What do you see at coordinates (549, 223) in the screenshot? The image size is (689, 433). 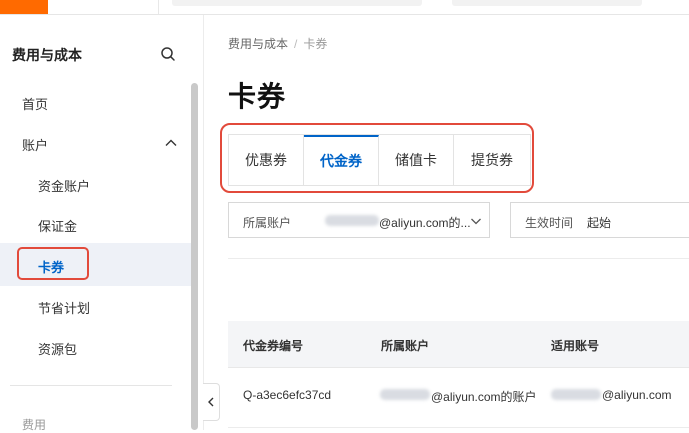 I see `effective-time-label: 生效时间` at bounding box center [549, 223].